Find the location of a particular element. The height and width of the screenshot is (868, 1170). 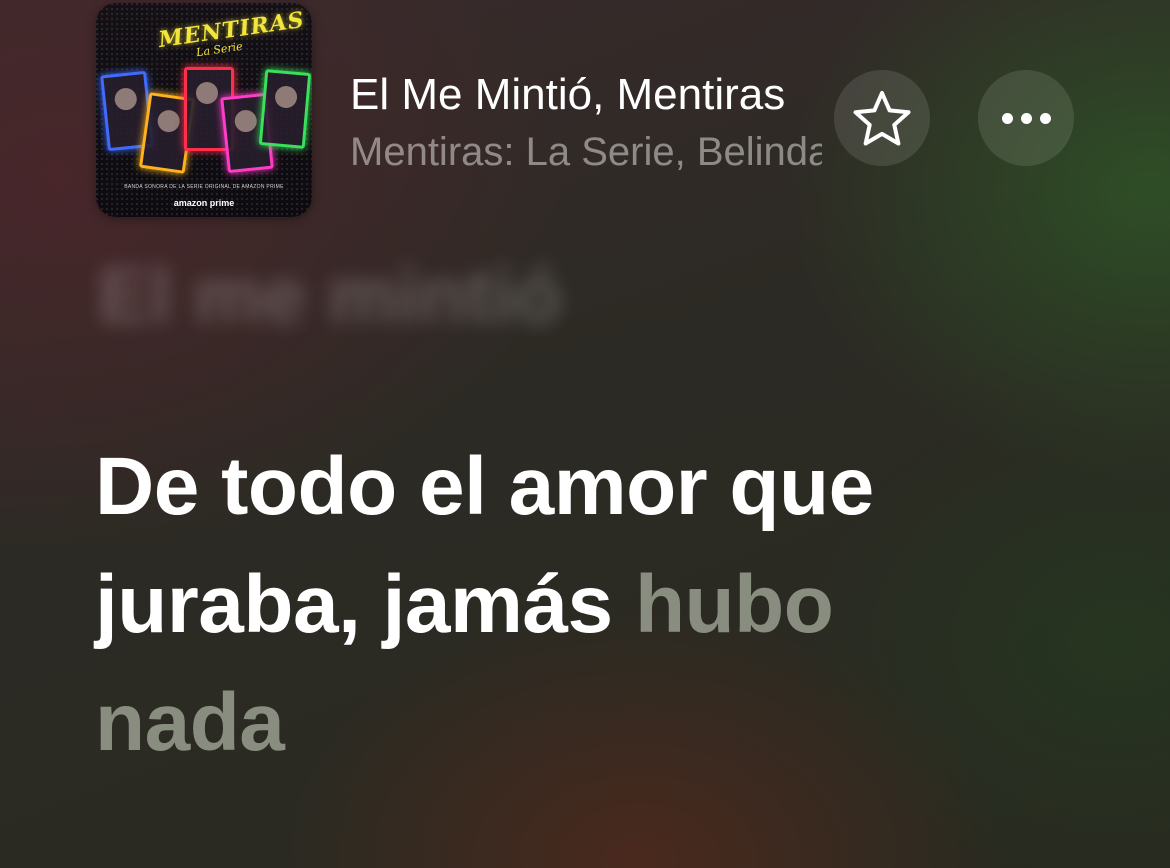

more-options-button is located at coordinates (1026, 118).